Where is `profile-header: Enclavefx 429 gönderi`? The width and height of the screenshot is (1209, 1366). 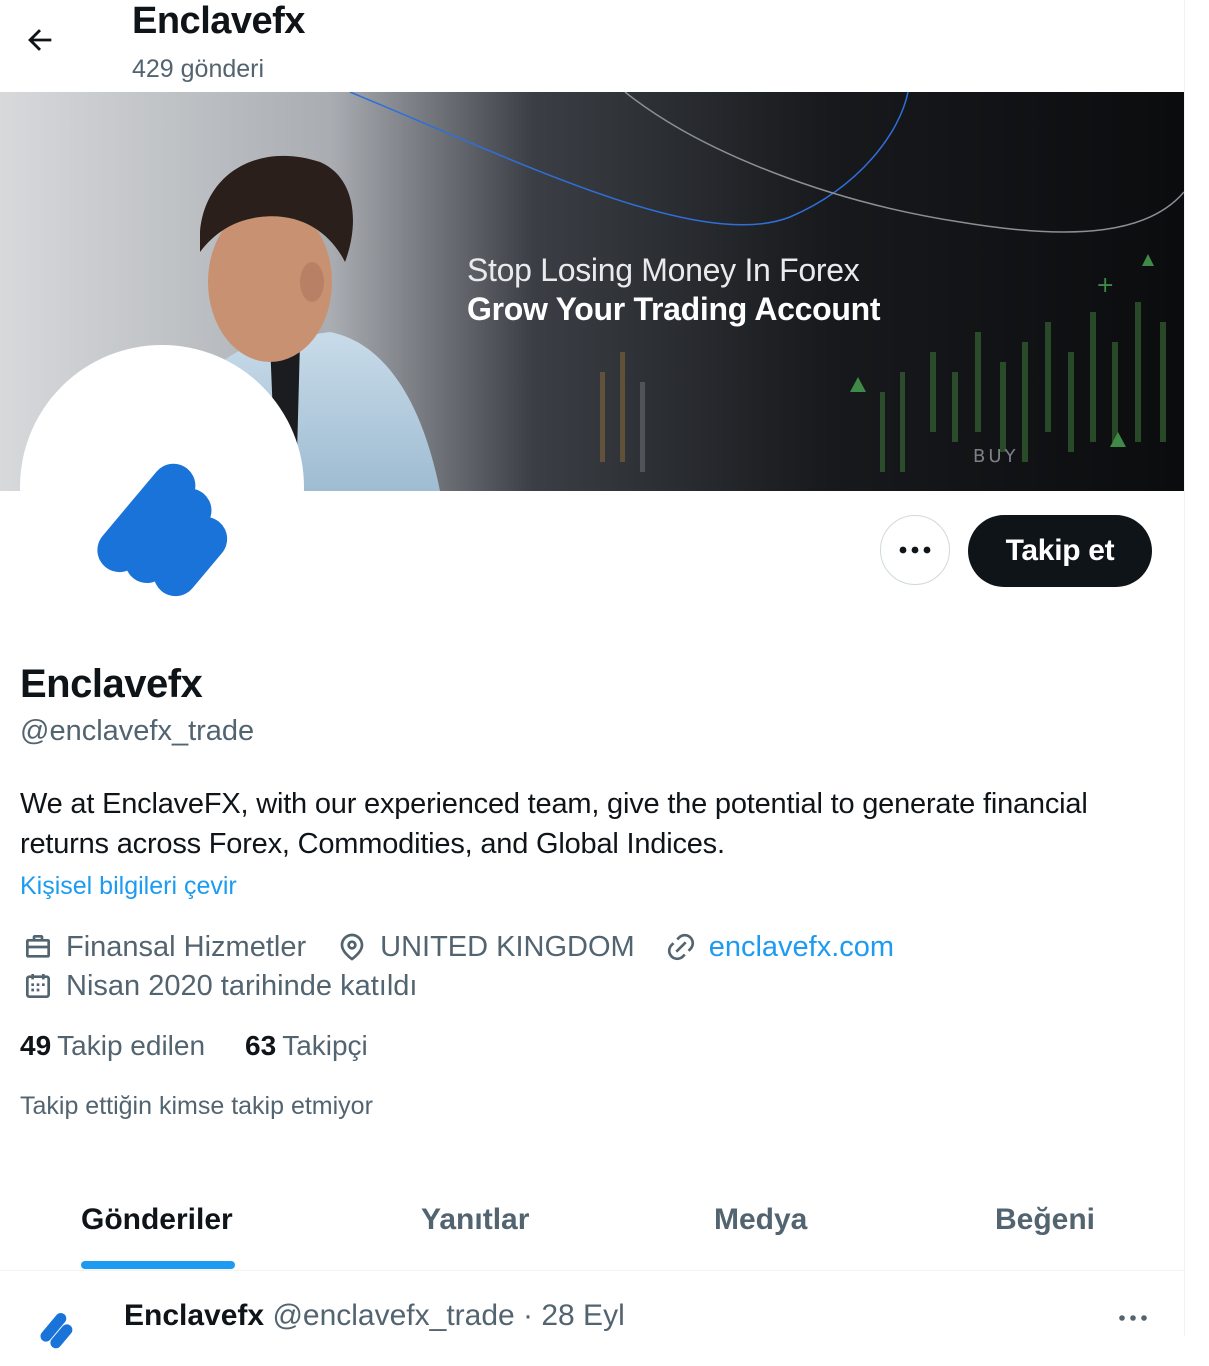
profile-header: Enclavefx 429 gönderi is located at coordinates (592, 46).